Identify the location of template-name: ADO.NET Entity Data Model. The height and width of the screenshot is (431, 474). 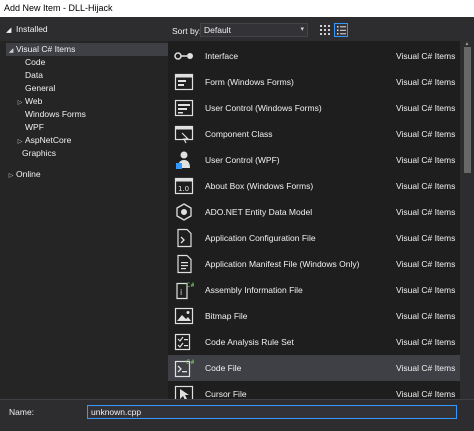
(259, 212).